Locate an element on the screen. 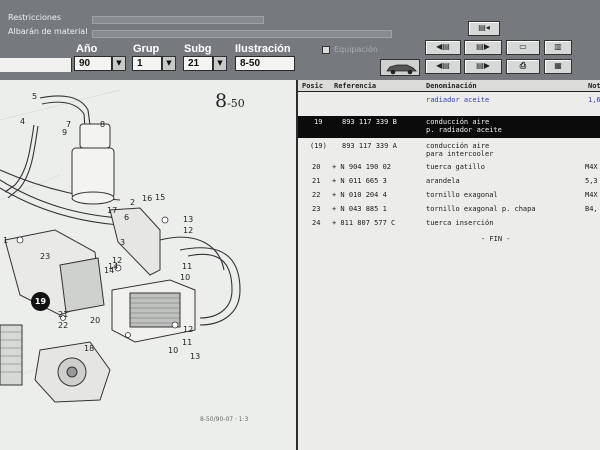 This screenshot has height=450, width=600. callout: 5 is located at coordinates (34, 96).